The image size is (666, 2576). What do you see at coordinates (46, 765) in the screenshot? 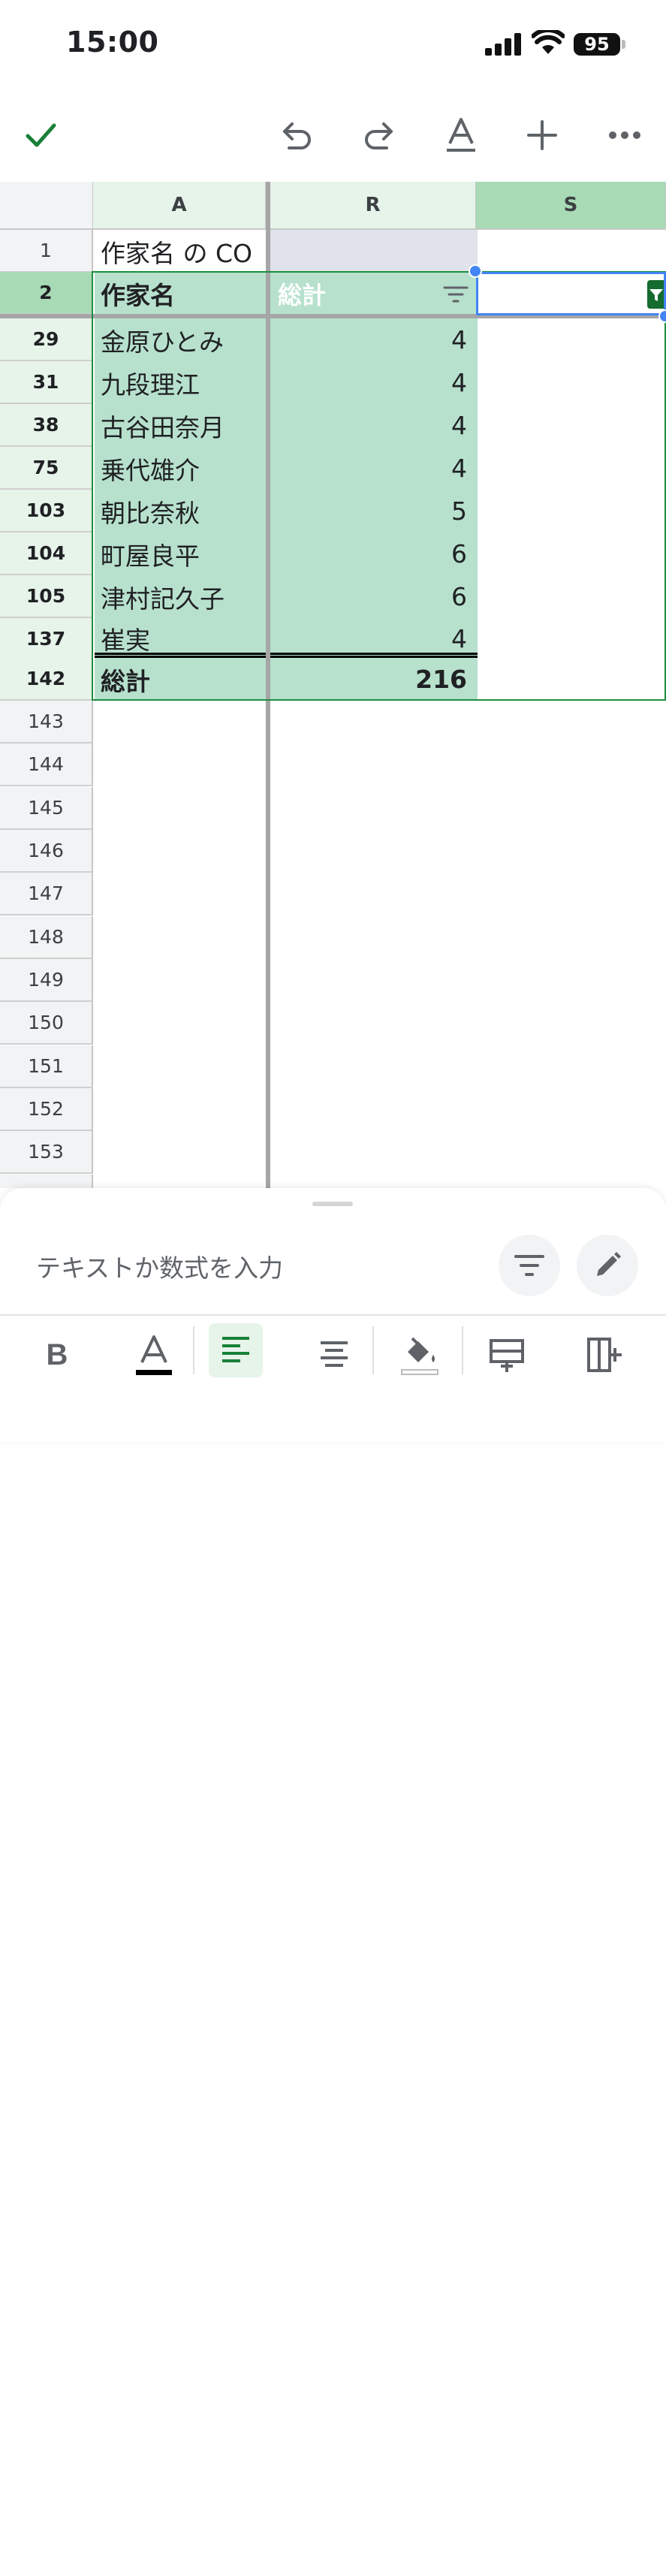
I see `row-header: 144` at bounding box center [46, 765].